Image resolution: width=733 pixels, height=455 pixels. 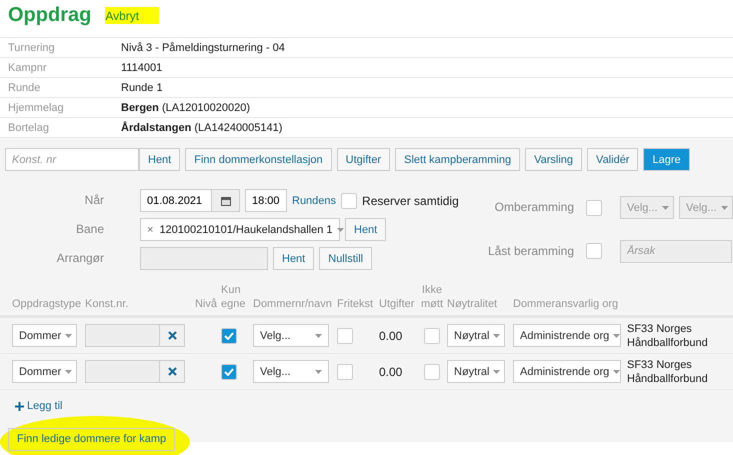 I want to click on save-button: Lagre, so click(x=666, y=159).